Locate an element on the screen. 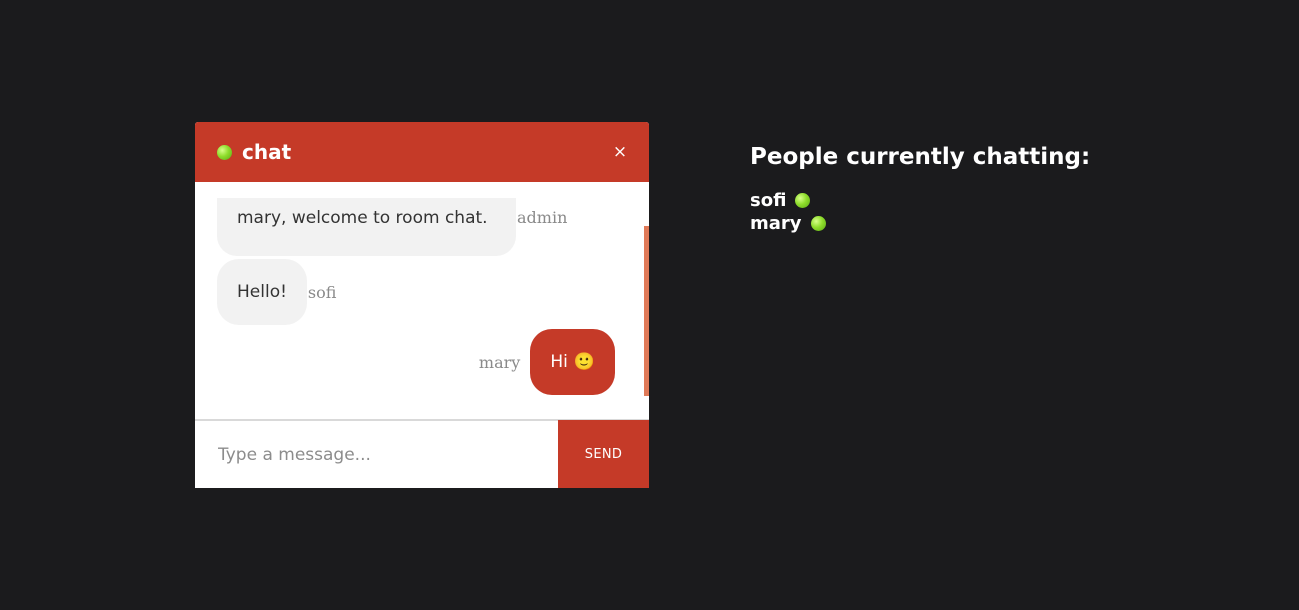  smiley-emoji-icon: 🙂 is located at coordinates (584, 362).